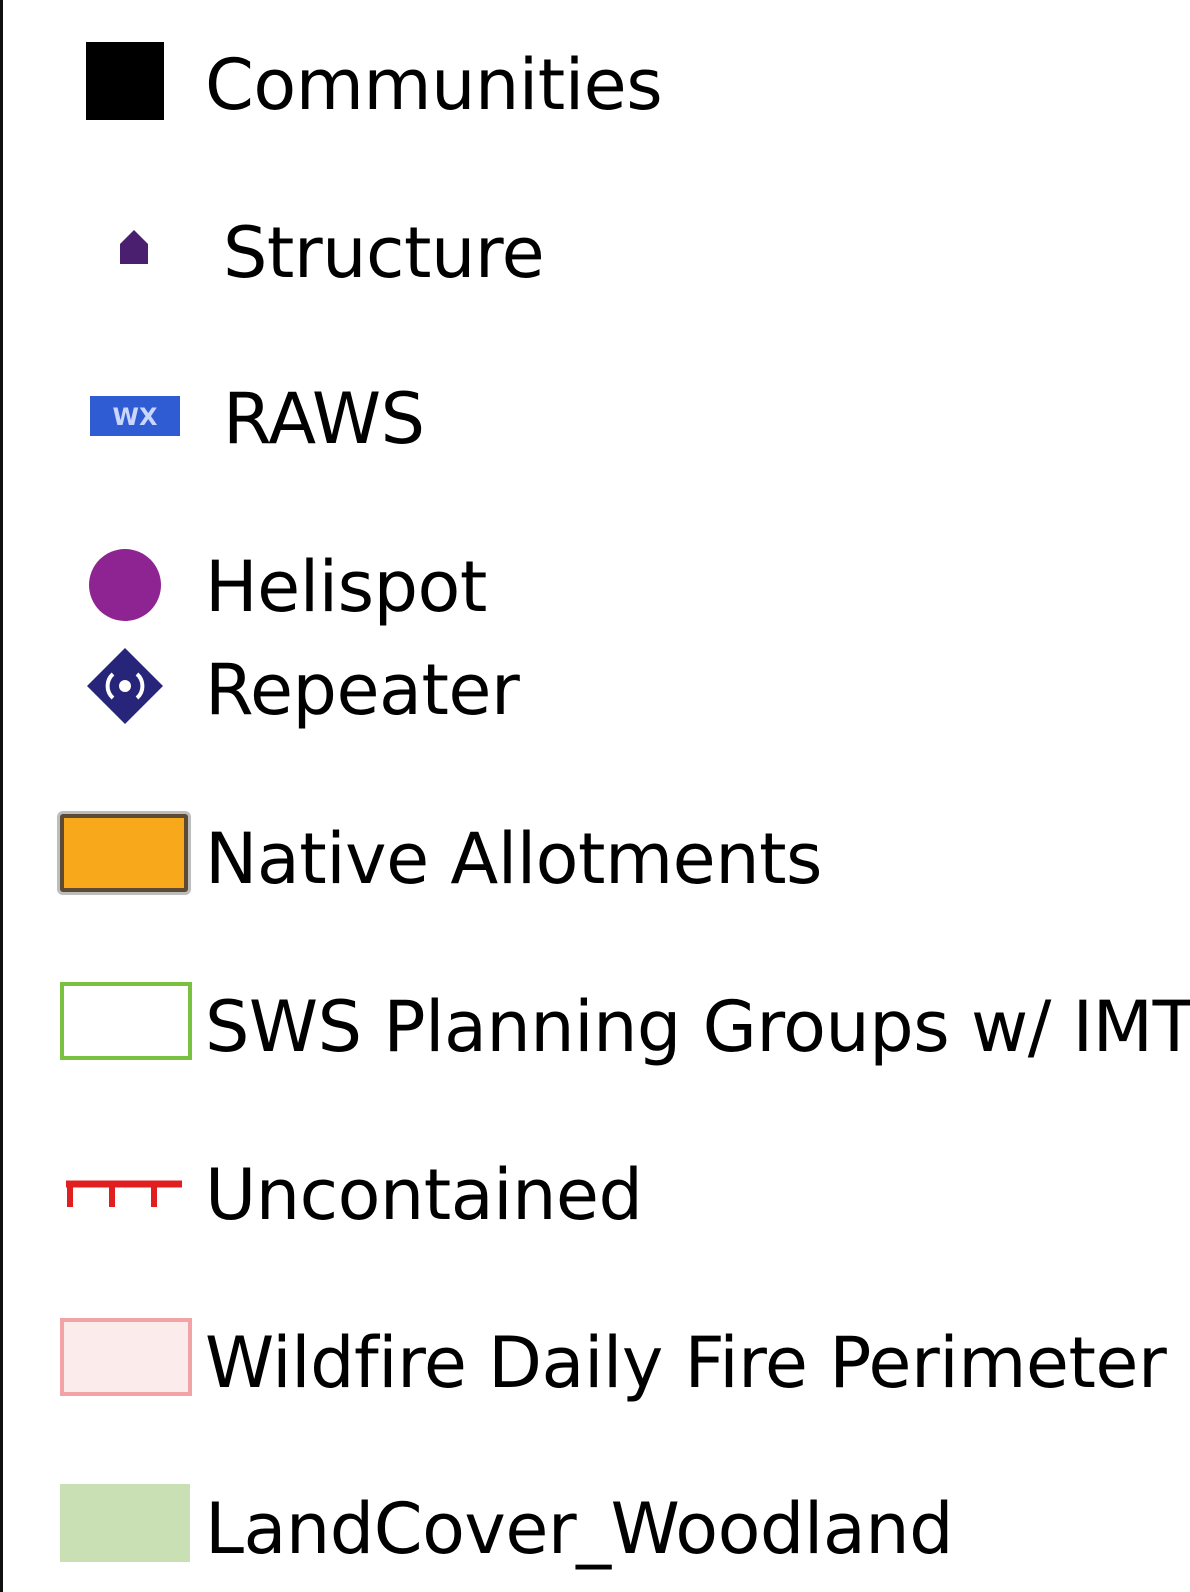 This screenshot has height=1592, width=1190. Describe the element at coordinates (595, 419) in the screenshot. I see `legend-item-raws: WX RAWS` at that location.